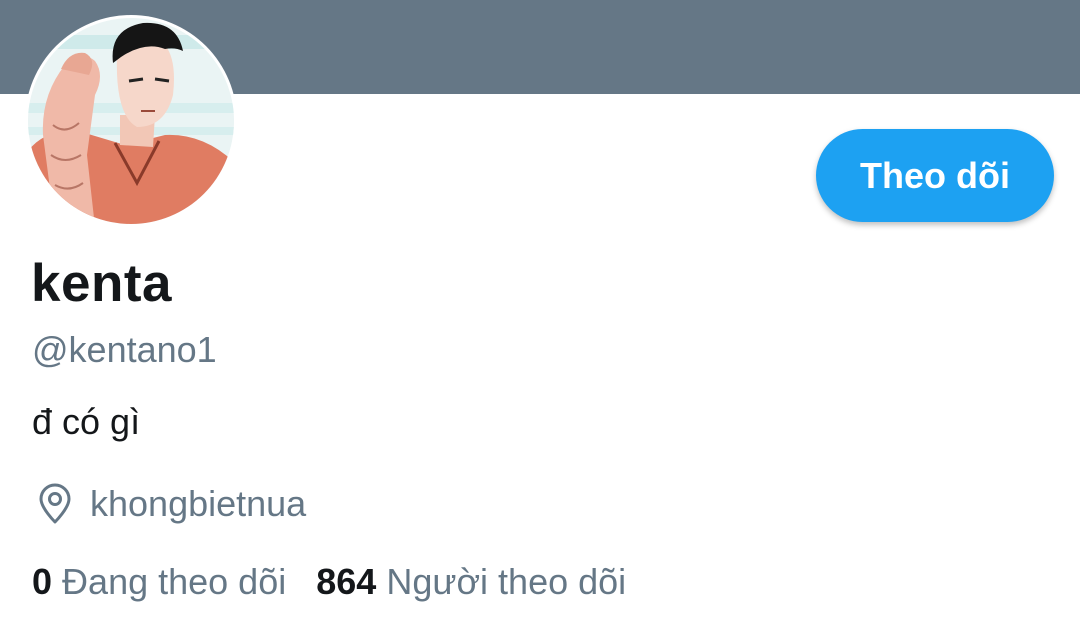  I want to click on followers-stat: 864 Người theo dõi, so click(471, 581).